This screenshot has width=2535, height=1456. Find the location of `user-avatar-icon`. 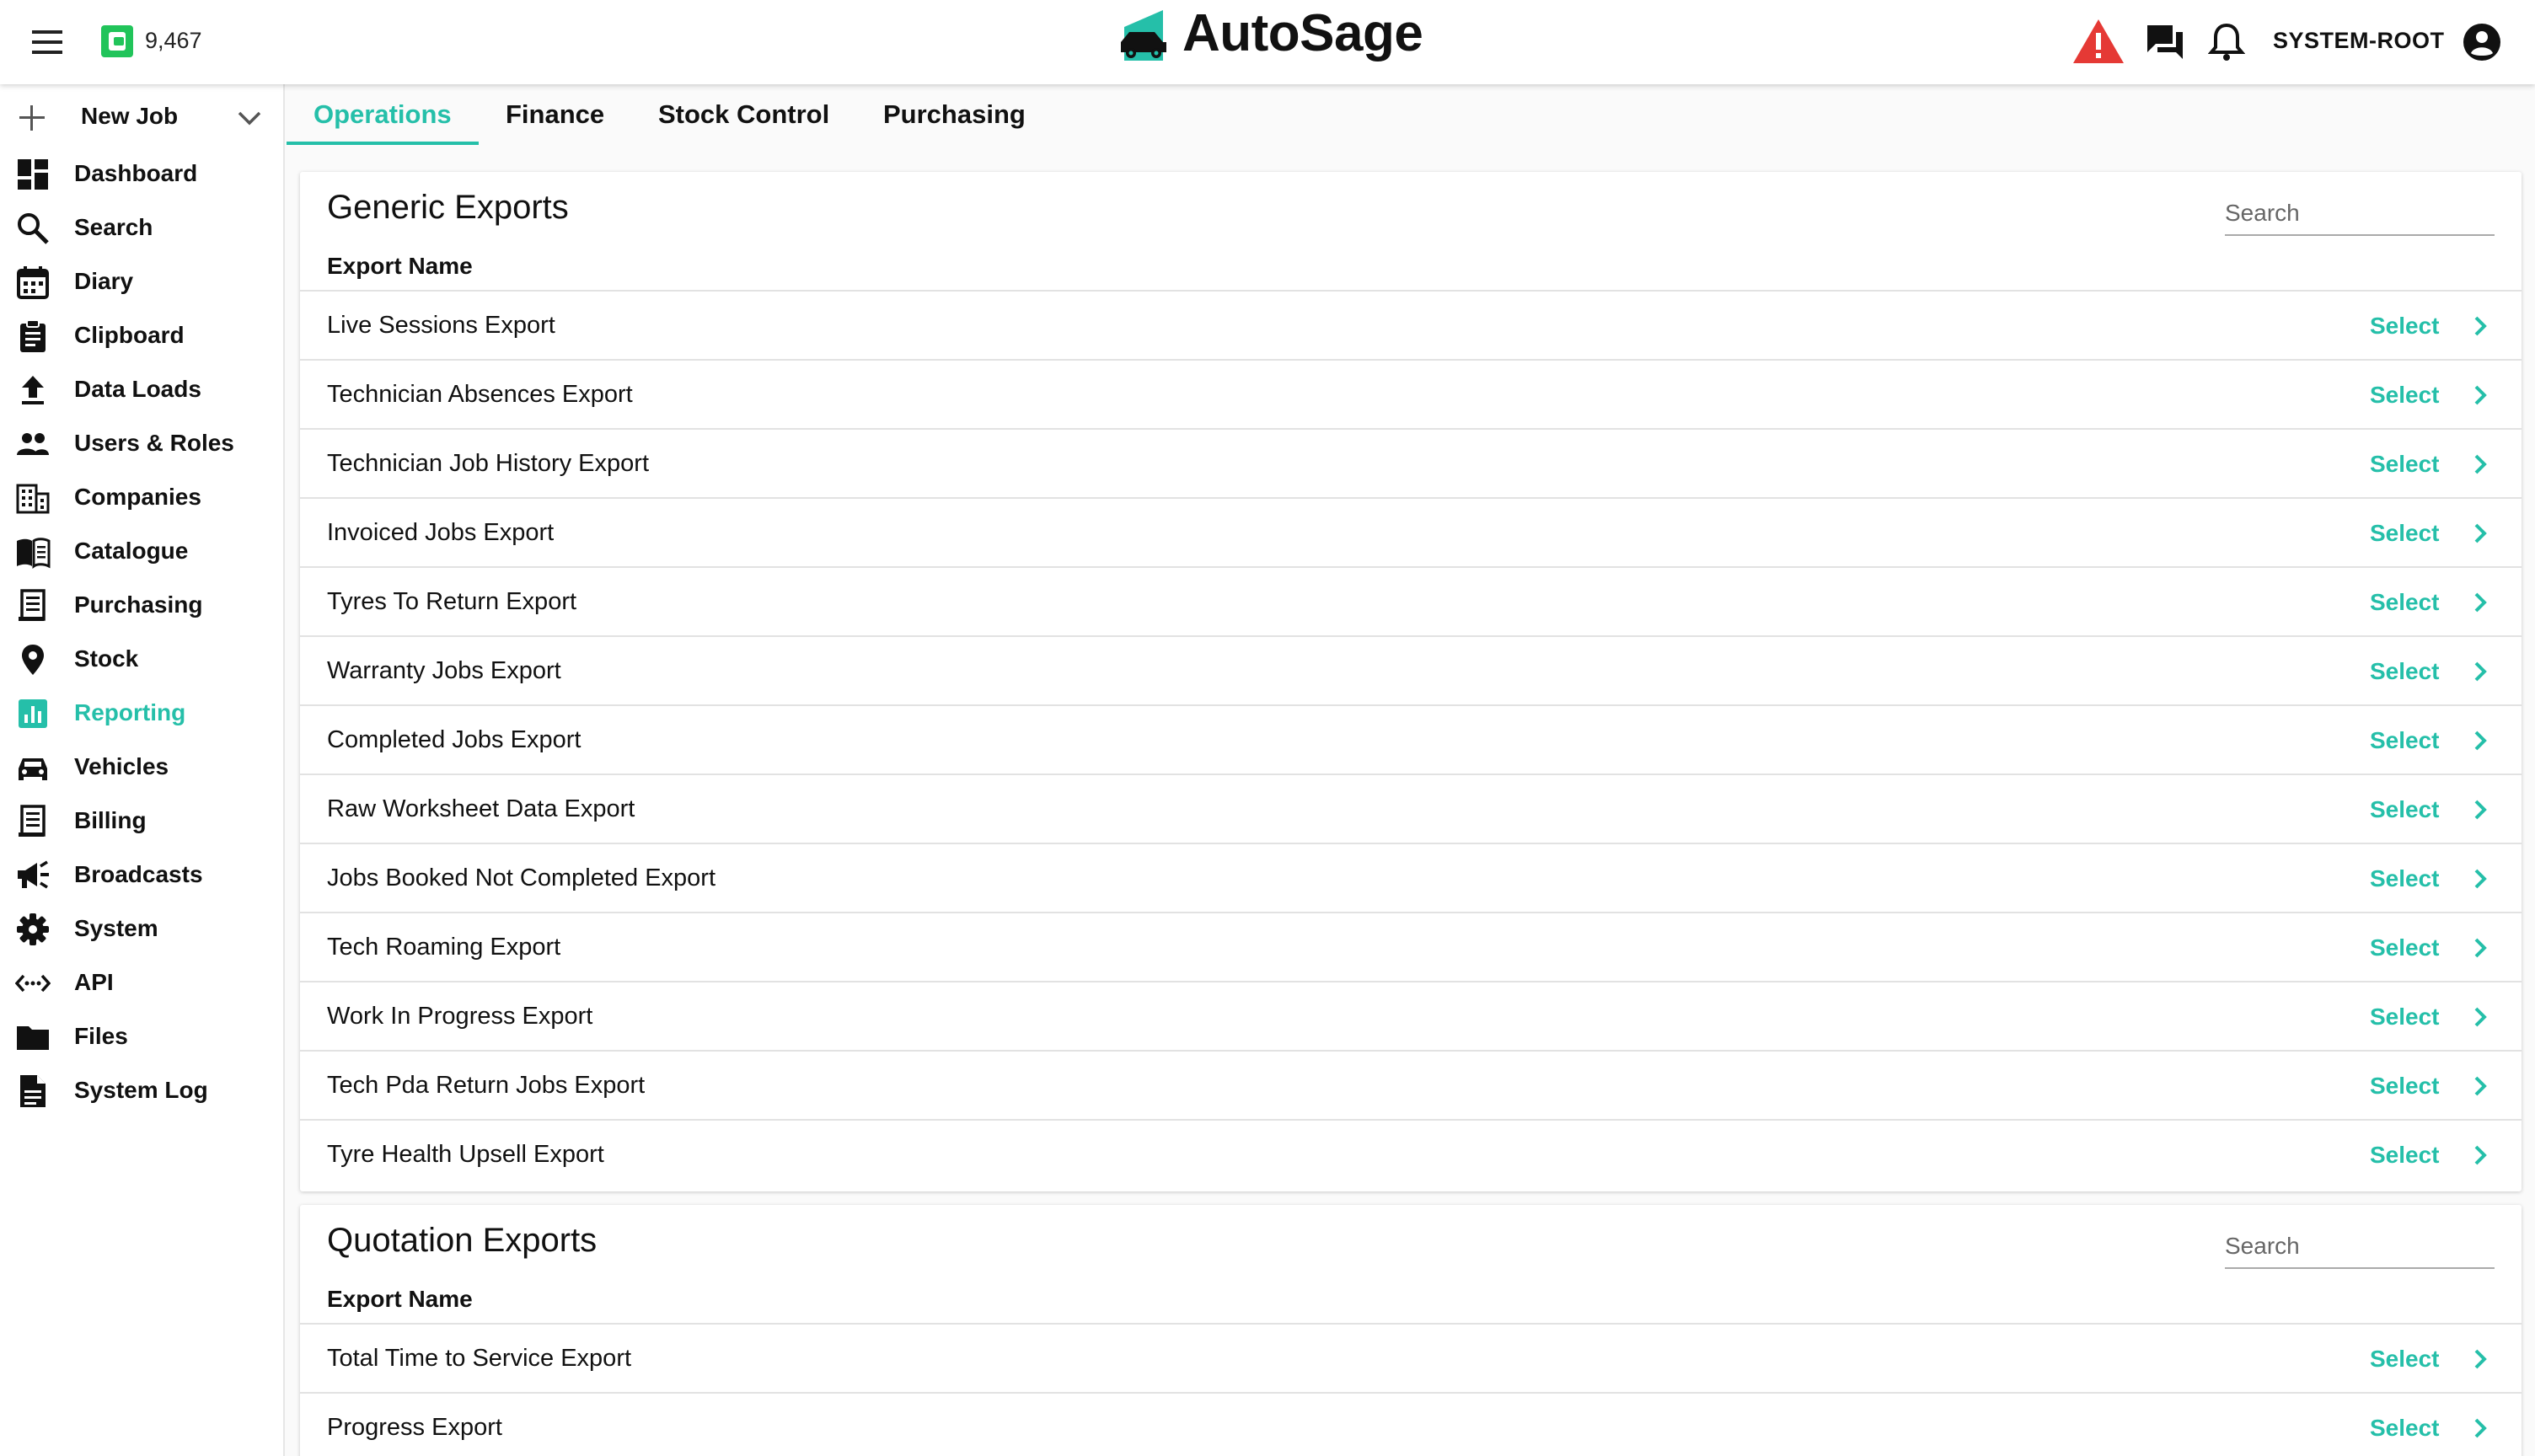

user-avatar-icon is located at coordinates (2482, 42).